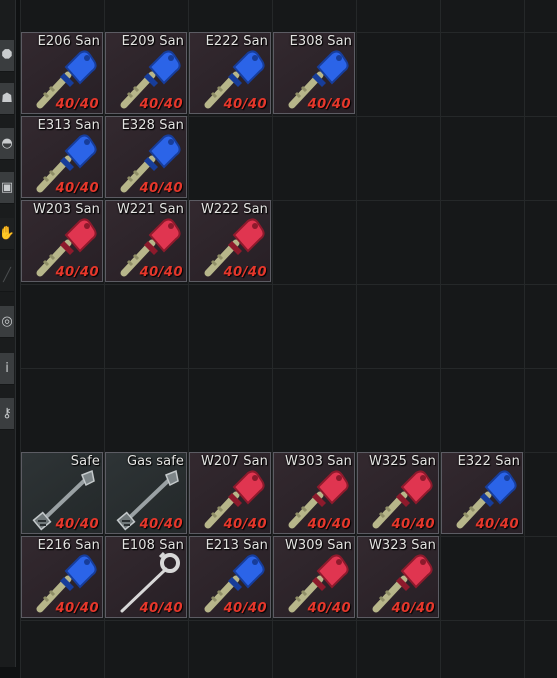  What do you see at coordinates (234, 209) in the screenshot?
I see `item-name: W222 San` at bounding box center [234, 209].